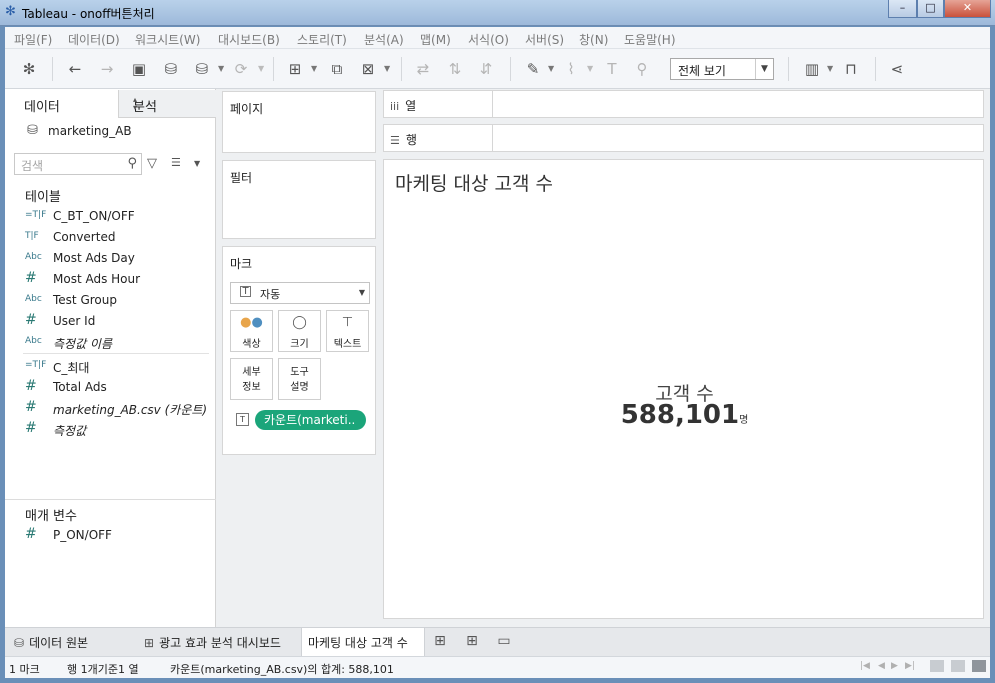  What do you see at coordinates (347, 322) in the screenshot?
I see `text-icon: ⊤` at bounding box center [347, 322].